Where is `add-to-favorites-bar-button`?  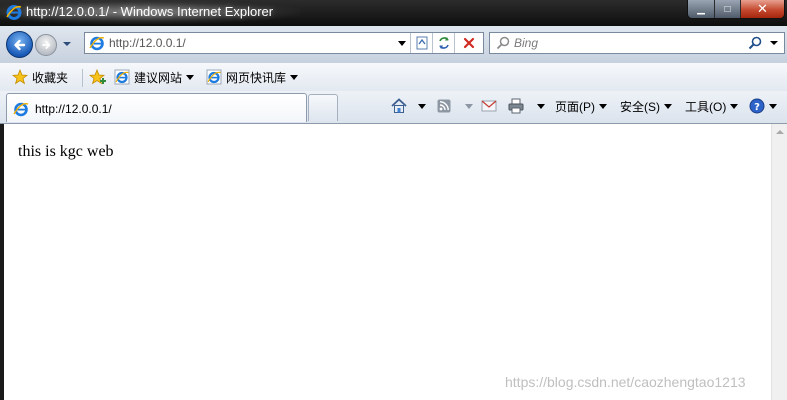
add-to-favorites-bar-button is located at coordinates (98, 77).